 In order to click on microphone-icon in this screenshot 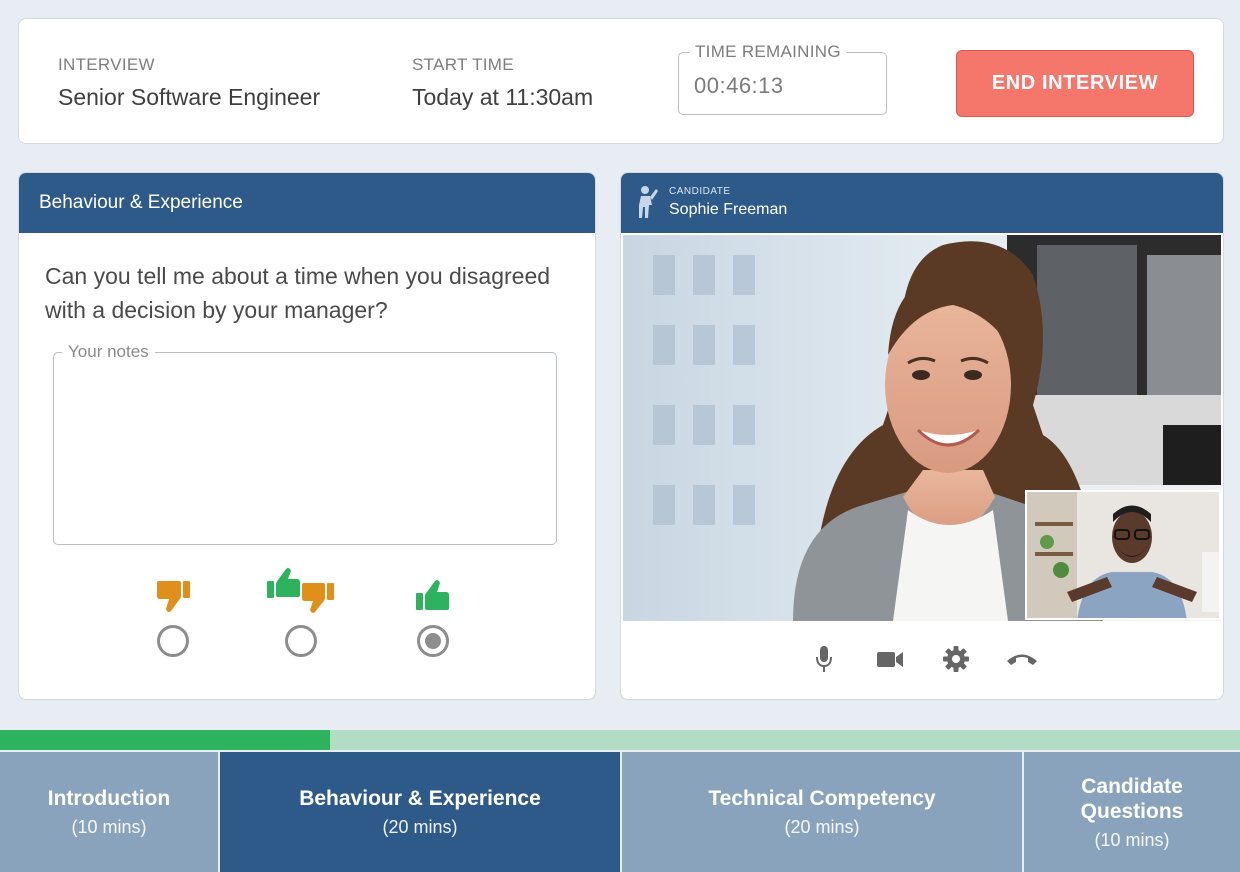, I will do `click(824, 659)`.